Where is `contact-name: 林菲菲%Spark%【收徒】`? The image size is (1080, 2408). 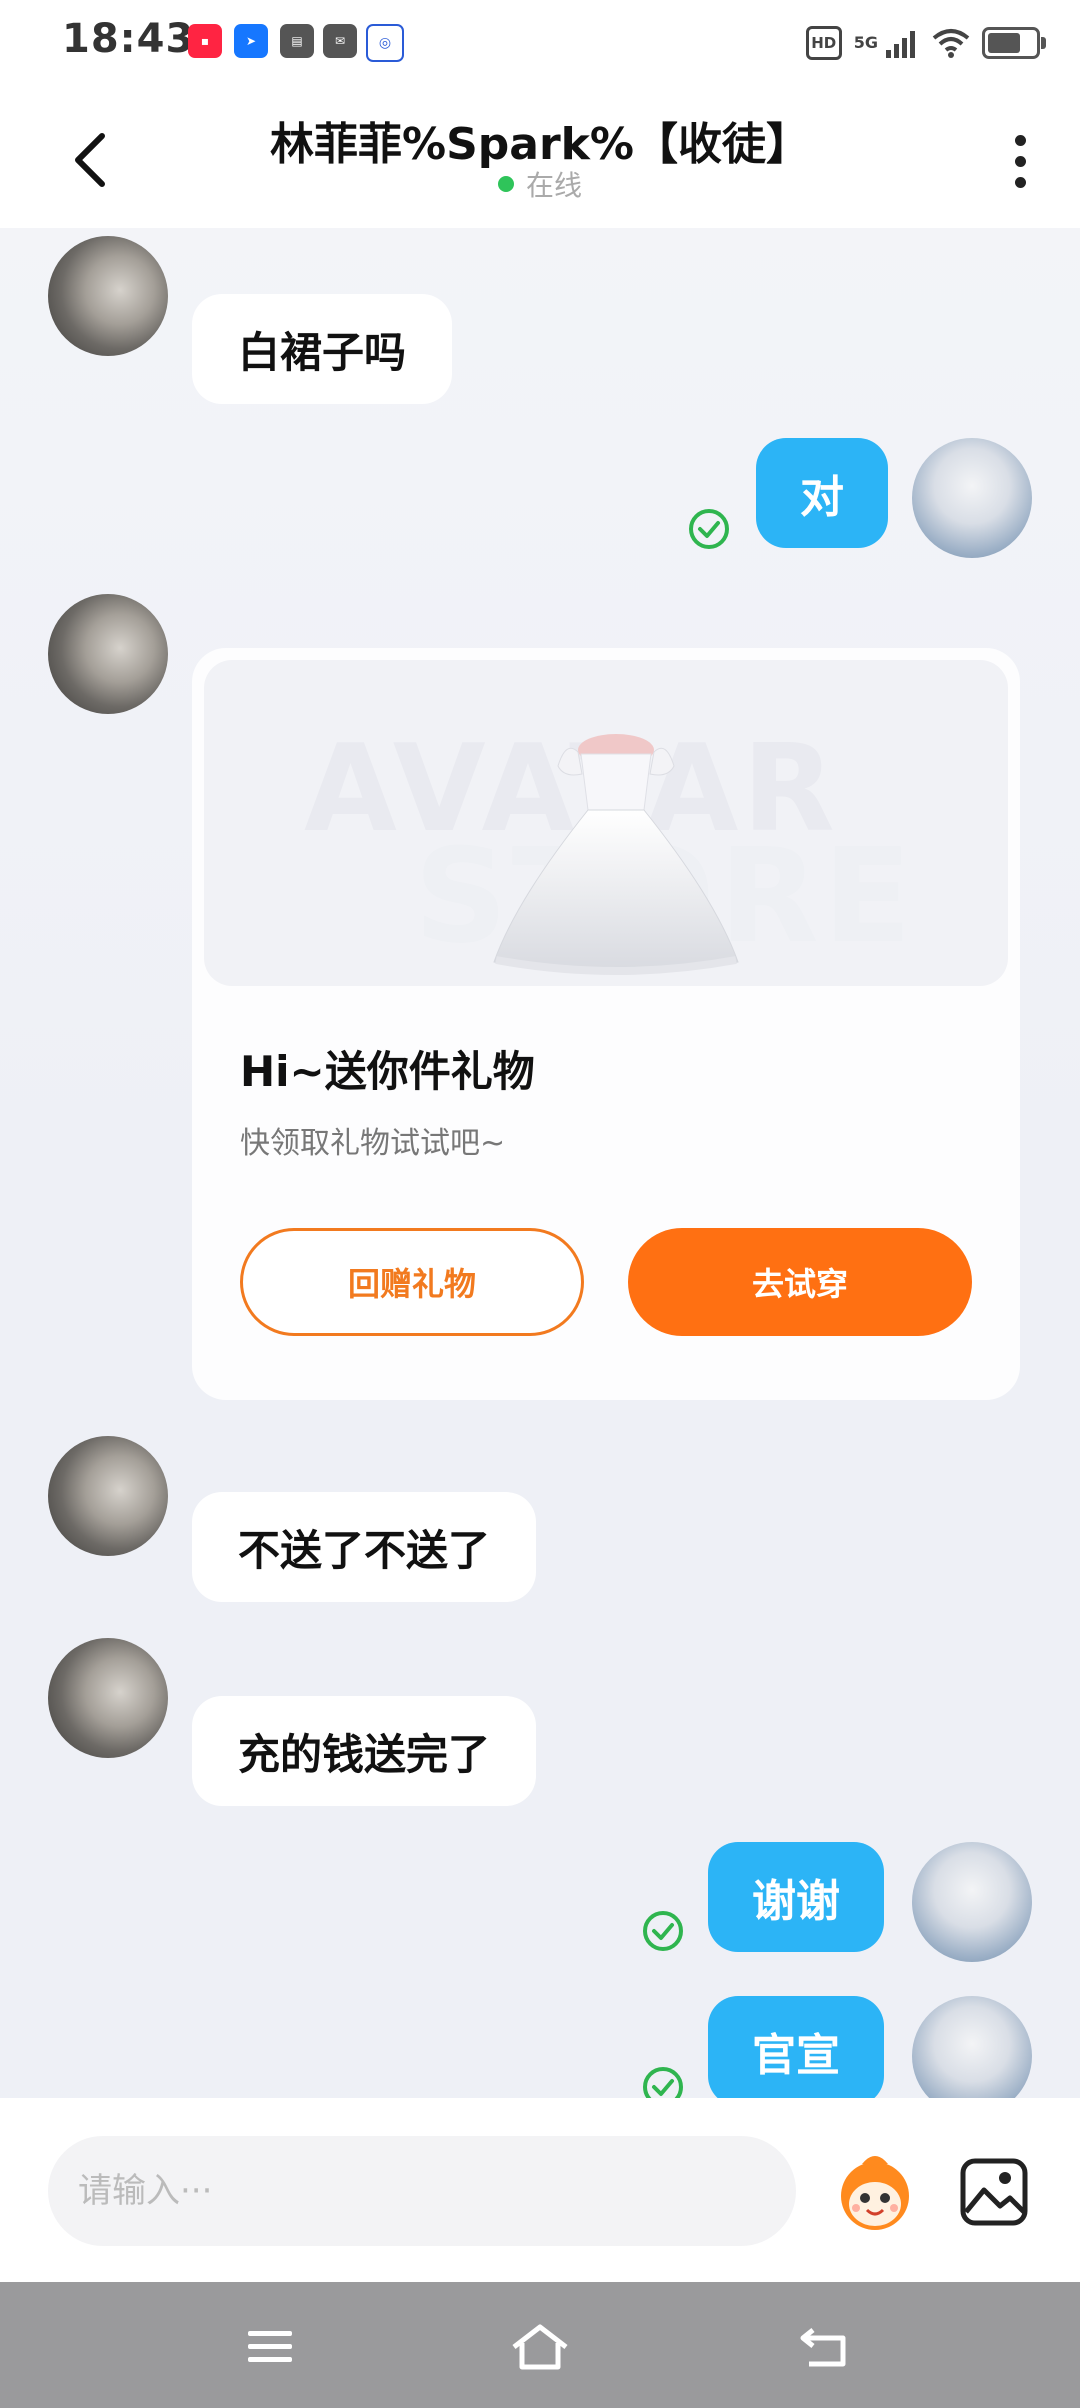 contact-name: 林菲菲%Spark%【收徒】 is located at coordinates (539, 144).